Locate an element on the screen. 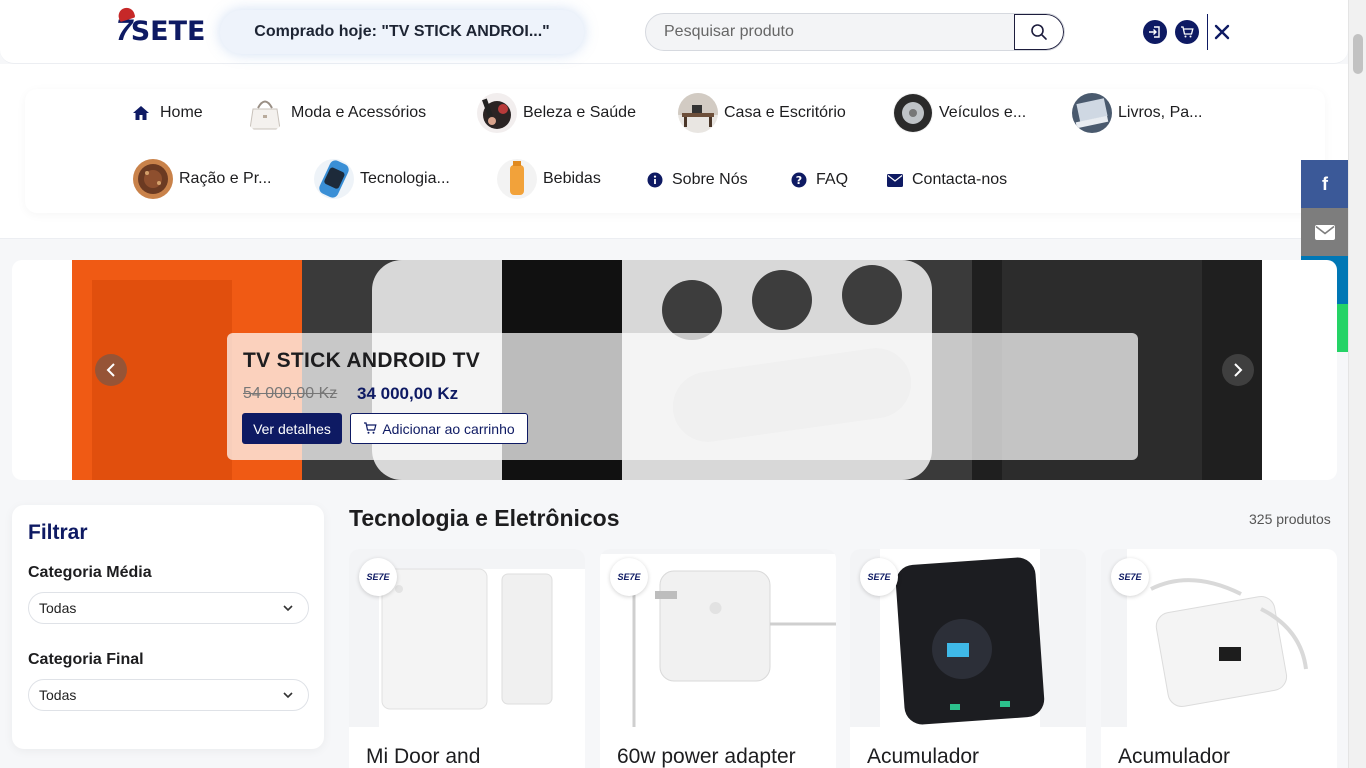 The width and height of the screenshot is (1366, 768). nav-item-casa: Casa e Escritório is located at coordinates (762, 113).